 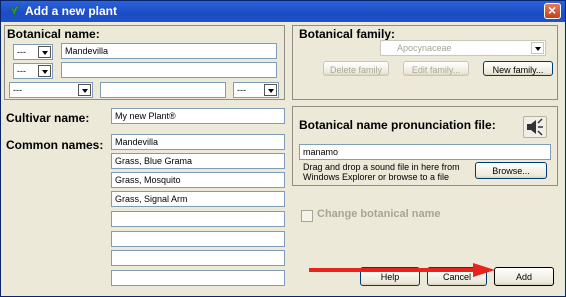 I want to click on botanical-family-select: Apocynaceae, so click(x=463, y=48).